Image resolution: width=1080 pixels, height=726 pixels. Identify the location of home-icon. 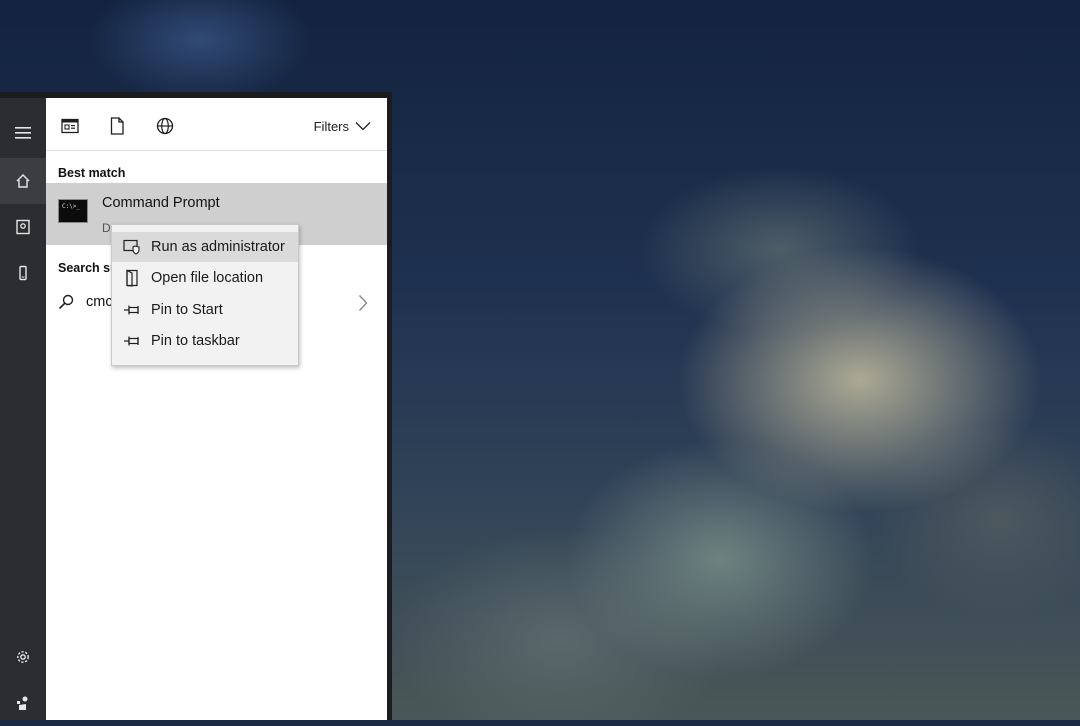
(23, 181).